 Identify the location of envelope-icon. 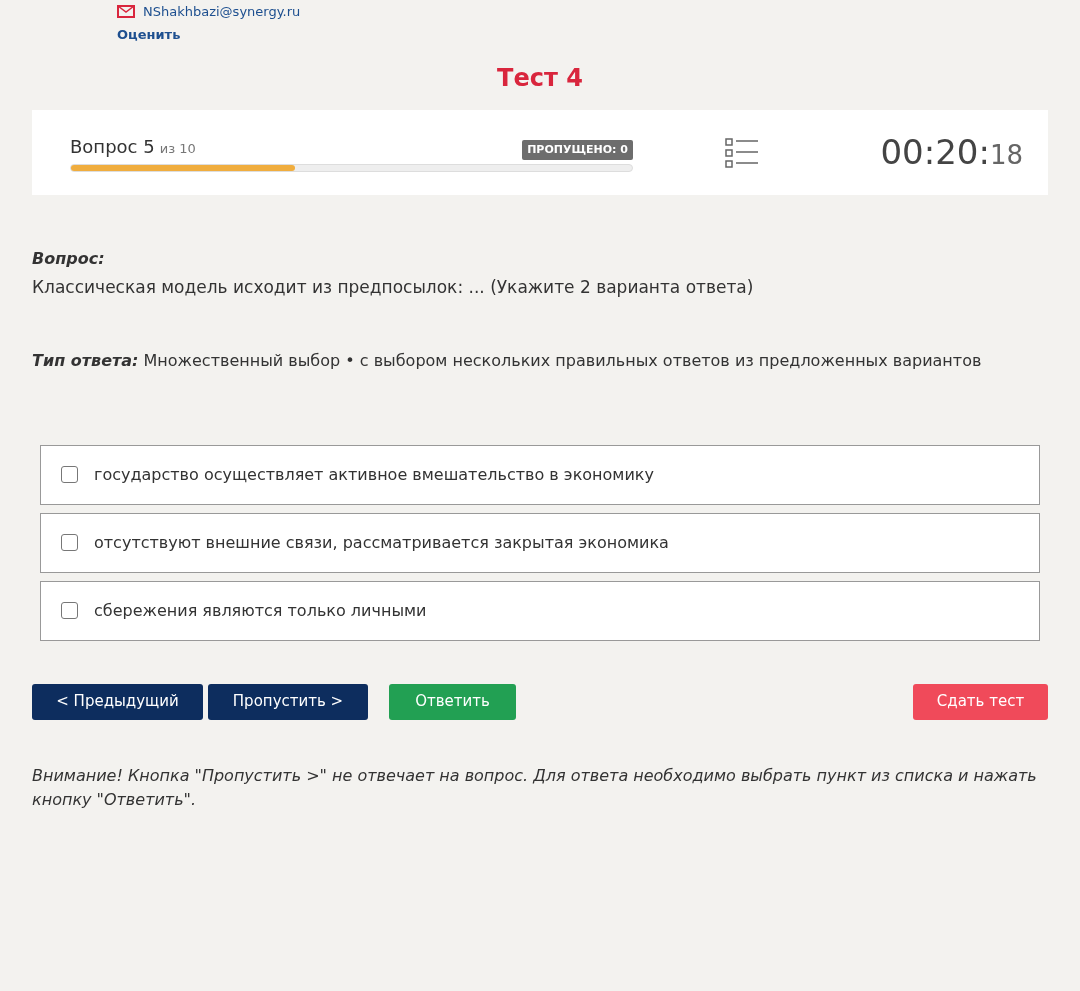
(126, 12).